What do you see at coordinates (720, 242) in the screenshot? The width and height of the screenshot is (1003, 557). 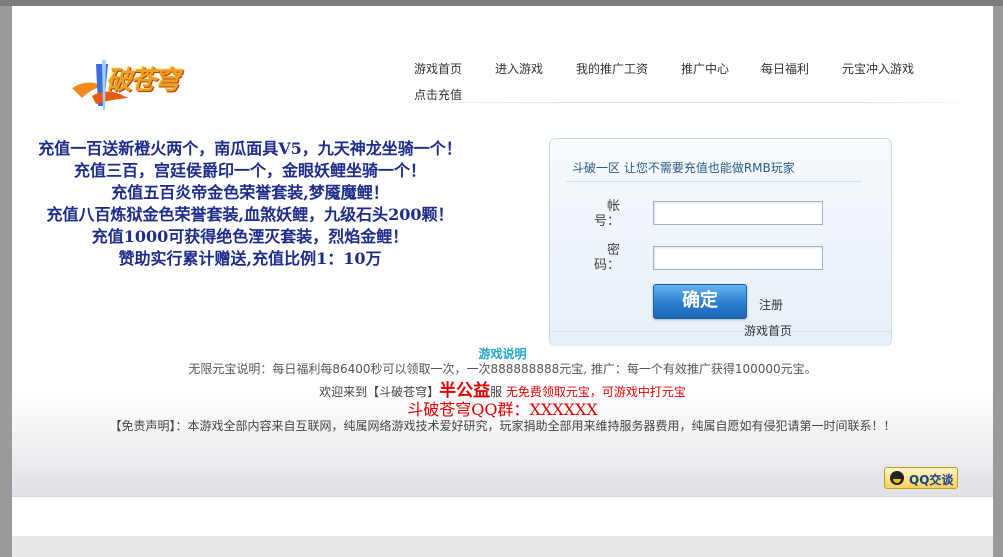 I see `login-panel: 斗破一区 让您不需要充值也能做RMB玩家 帐号： 密码： 确定 注册 游戏首页` at bounding box center [720, 242].